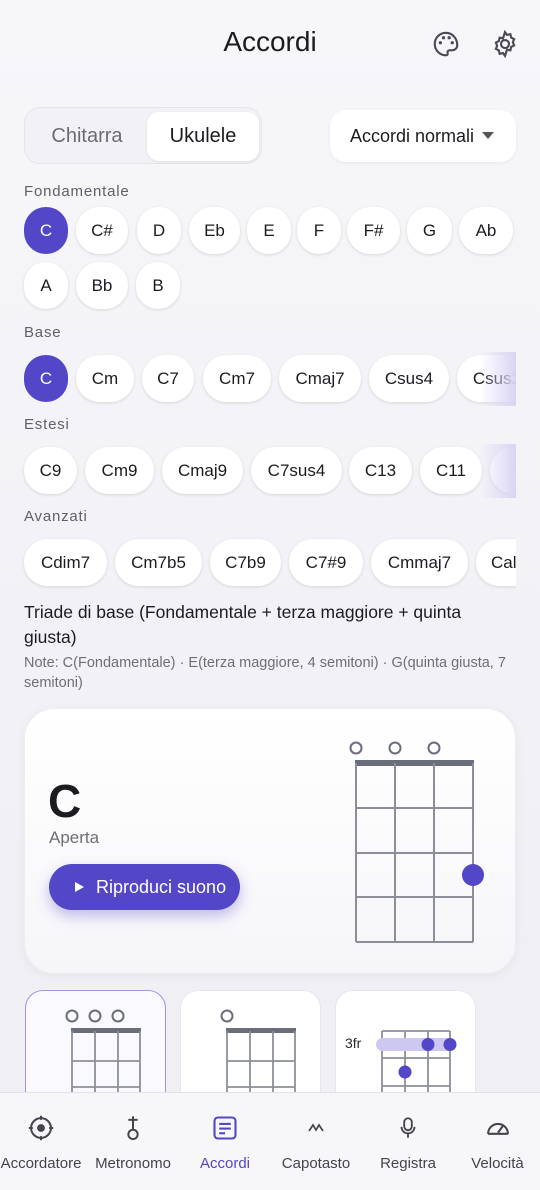 This screenshot has height=1190, width=540. I want to click on chord-mode-dropdown: Accordi normali, so click(423, 136).